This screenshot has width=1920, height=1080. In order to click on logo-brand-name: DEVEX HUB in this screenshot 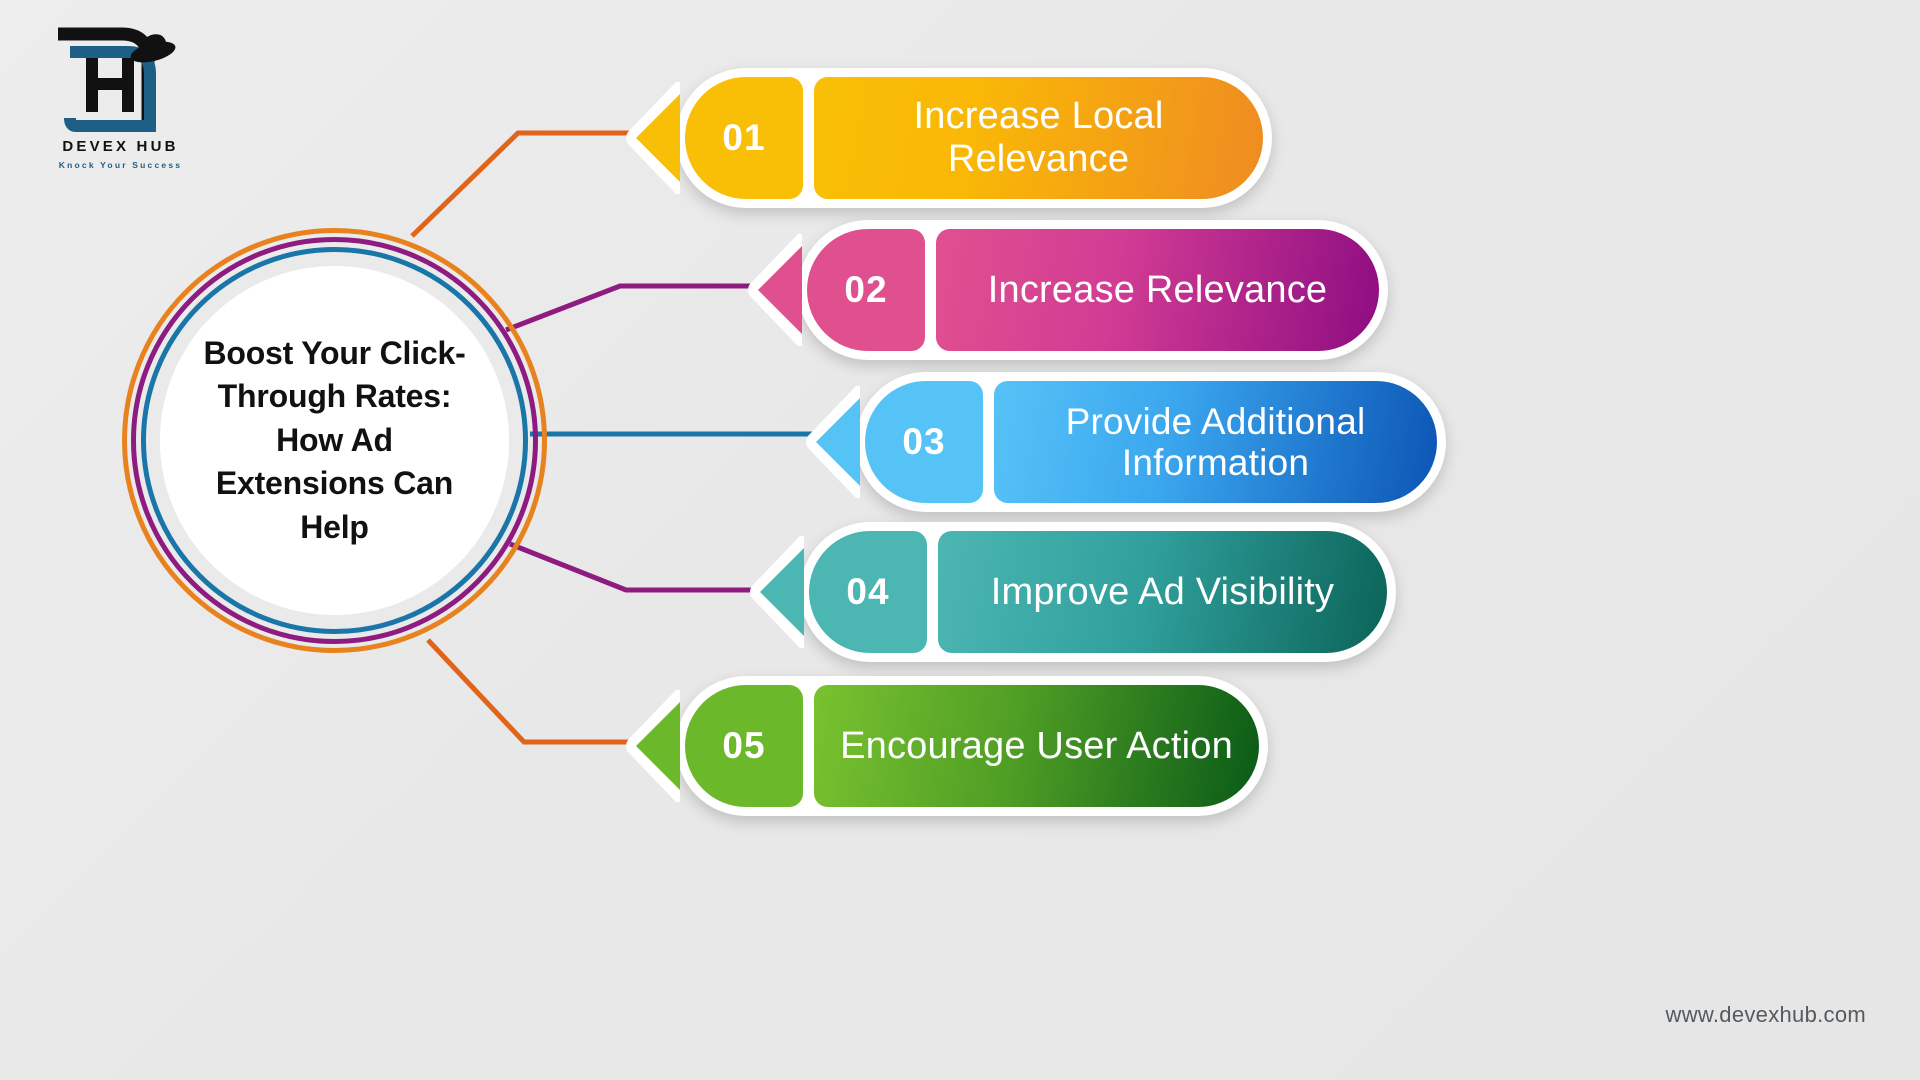, I will do `click(120, 146)`.